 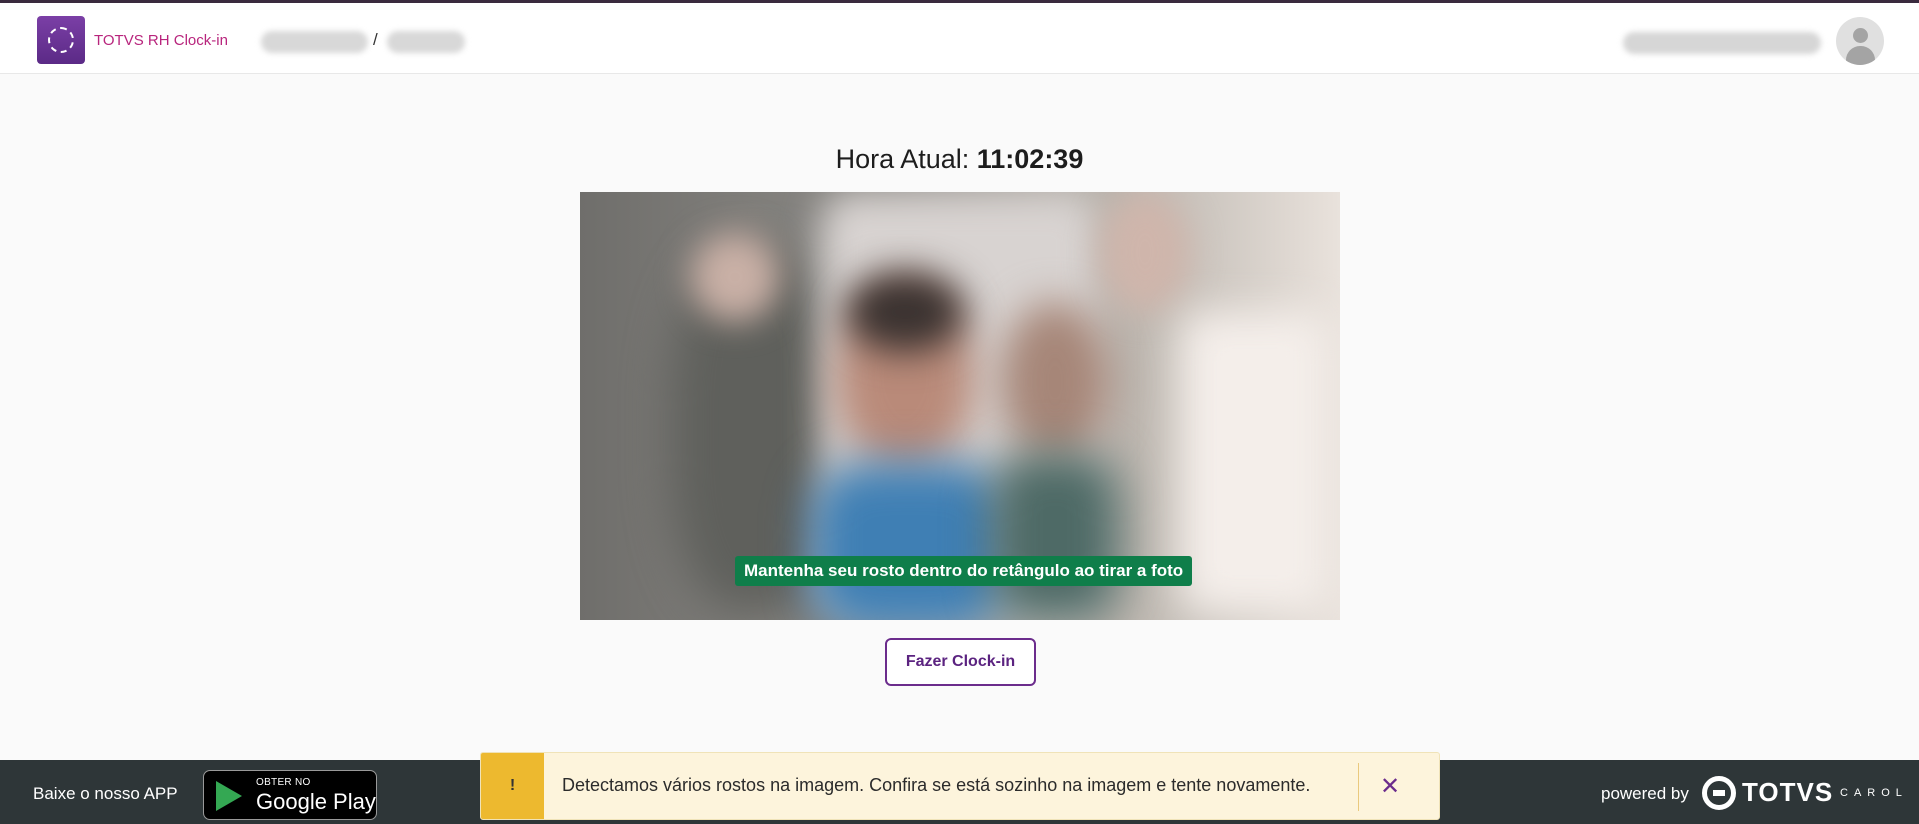 I want to click on google-play-icon, so click(x=229, y=796).